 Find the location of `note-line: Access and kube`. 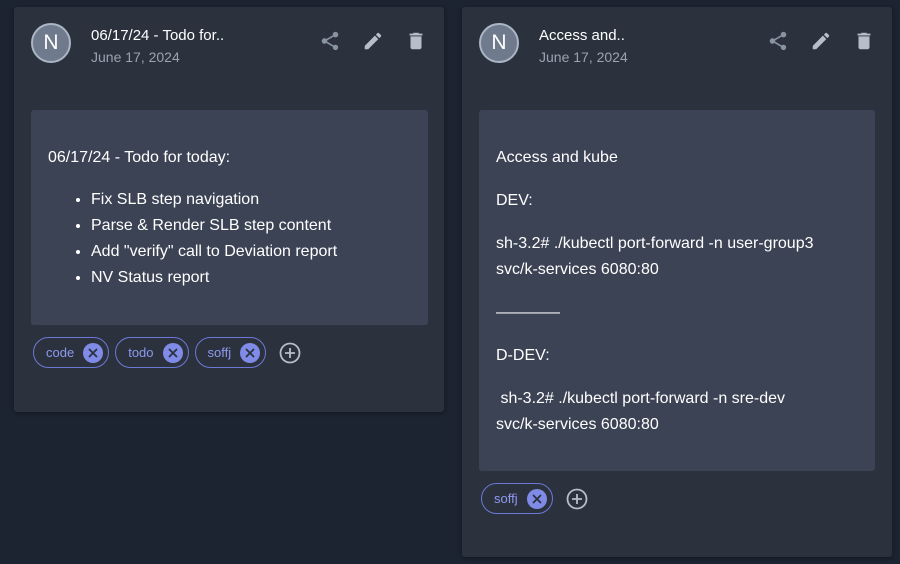

note-line: Access and kube is located at coordinates (557, 157).